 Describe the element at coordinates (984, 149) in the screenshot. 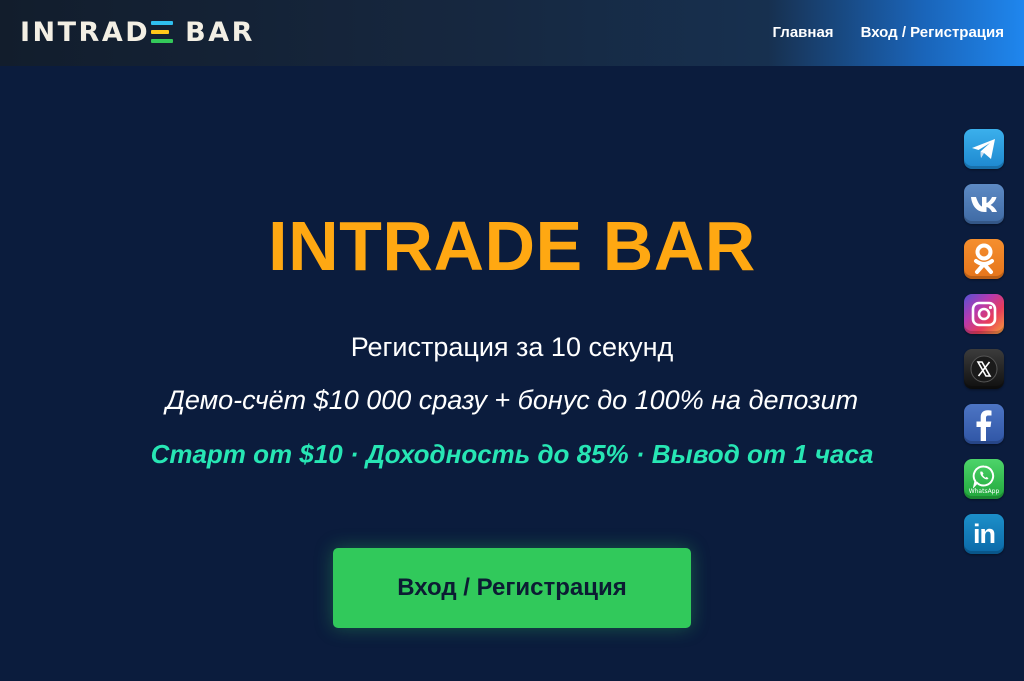

I see `telegram-icon` at that location.